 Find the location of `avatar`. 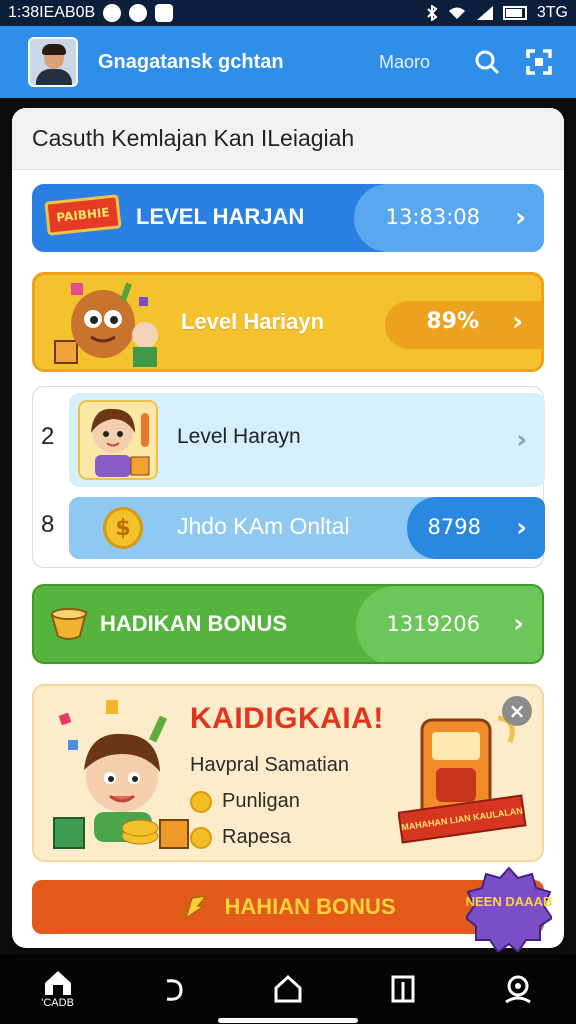

avatar is located at coordinates (53, 62).